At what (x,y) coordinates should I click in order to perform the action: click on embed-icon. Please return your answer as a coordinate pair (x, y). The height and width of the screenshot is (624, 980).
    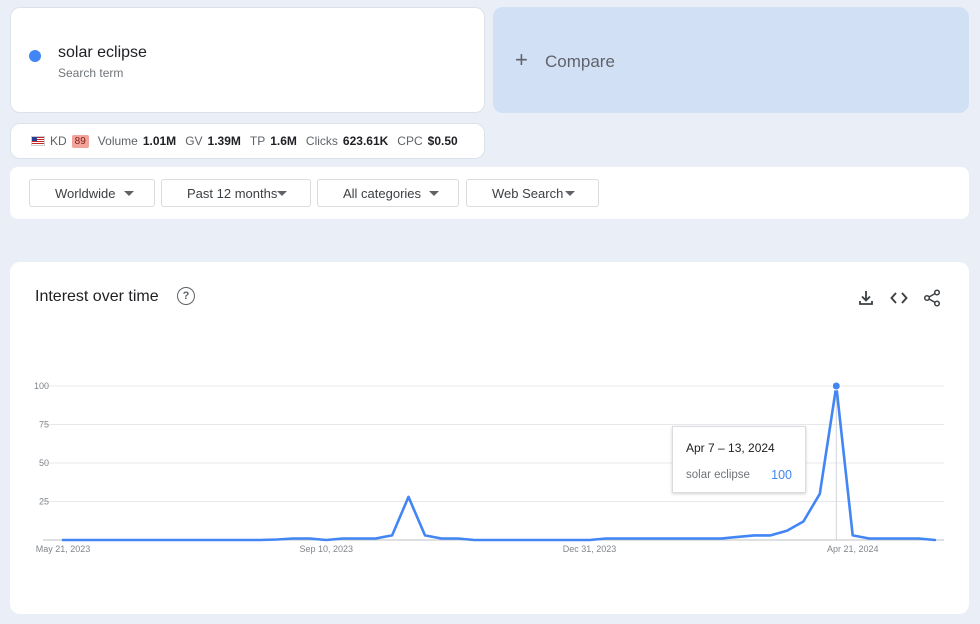
    Looking at the image, I should click on (899, 298).